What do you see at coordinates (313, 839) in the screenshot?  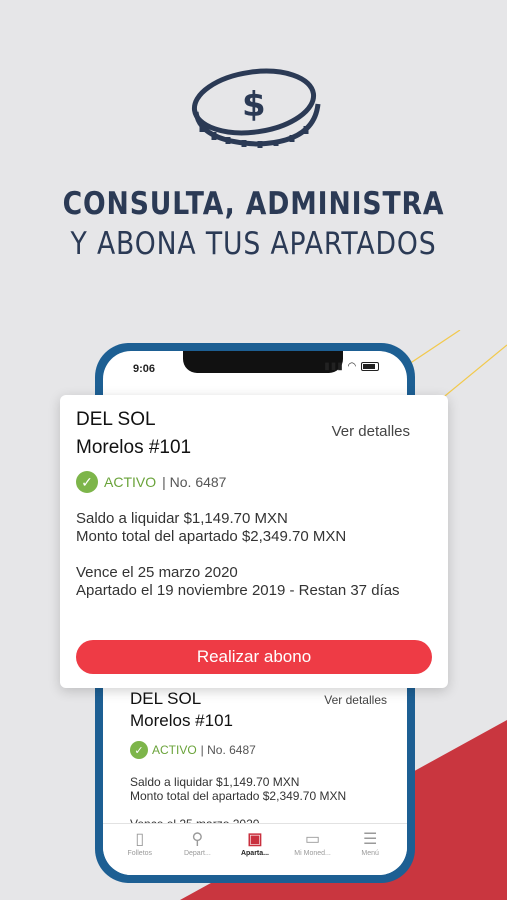 I see `wallet-card-icon: ▭` at bounding box center [313, 839].